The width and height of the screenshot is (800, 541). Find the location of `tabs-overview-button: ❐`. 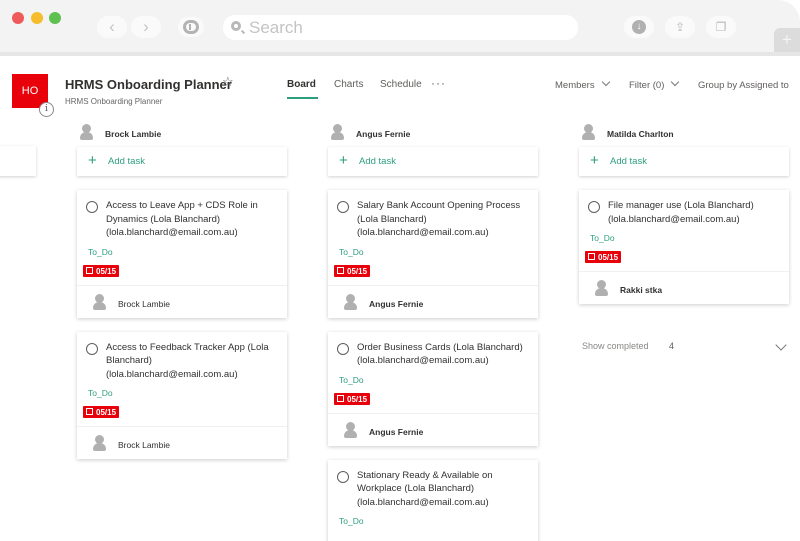

tabs-overview-button: ❐ is located at coordinates (721, 27).